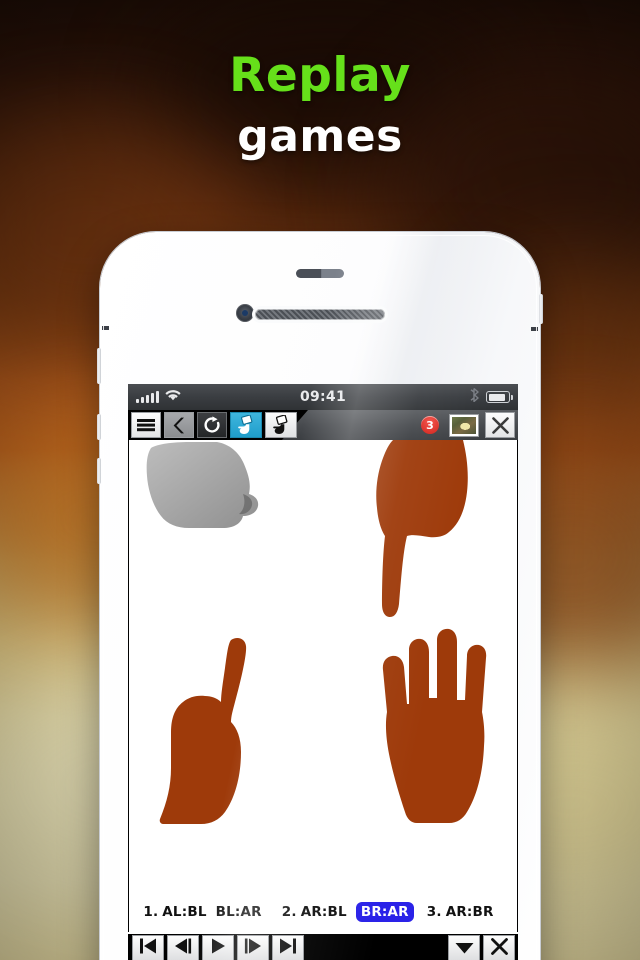 The height and width of the screenshot is (960, 640). I want to click on toolbar-close-button, so click(500, 425).